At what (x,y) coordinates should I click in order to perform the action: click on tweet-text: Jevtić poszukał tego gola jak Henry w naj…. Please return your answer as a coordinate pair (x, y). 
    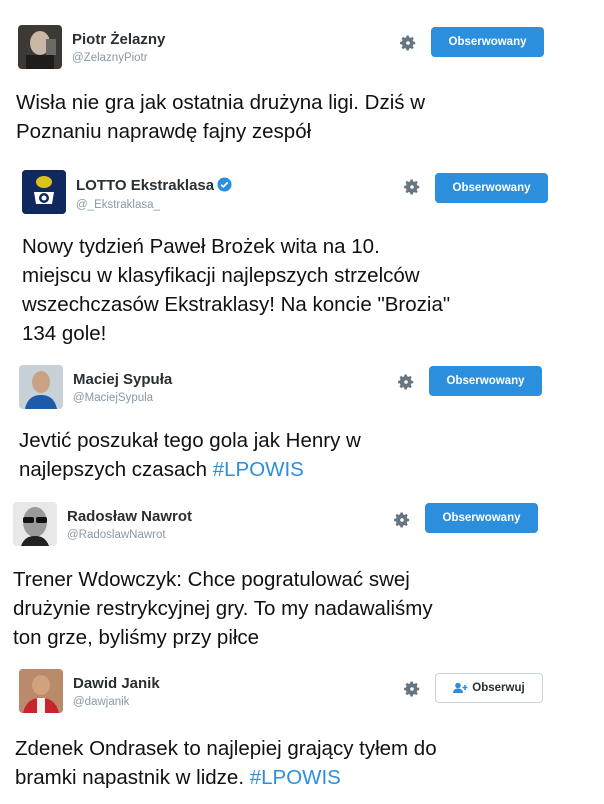
    Looking at the image, I should click on (190, 455).